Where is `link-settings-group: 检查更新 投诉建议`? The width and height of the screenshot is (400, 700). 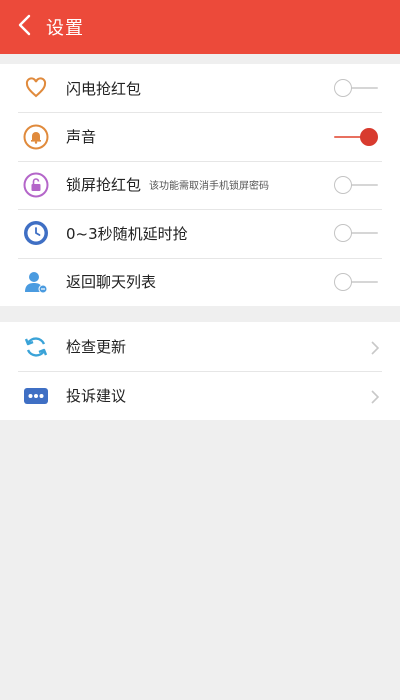 link-settings-group: 检查更新 投诉建议 is located at coordinates (200, 371).